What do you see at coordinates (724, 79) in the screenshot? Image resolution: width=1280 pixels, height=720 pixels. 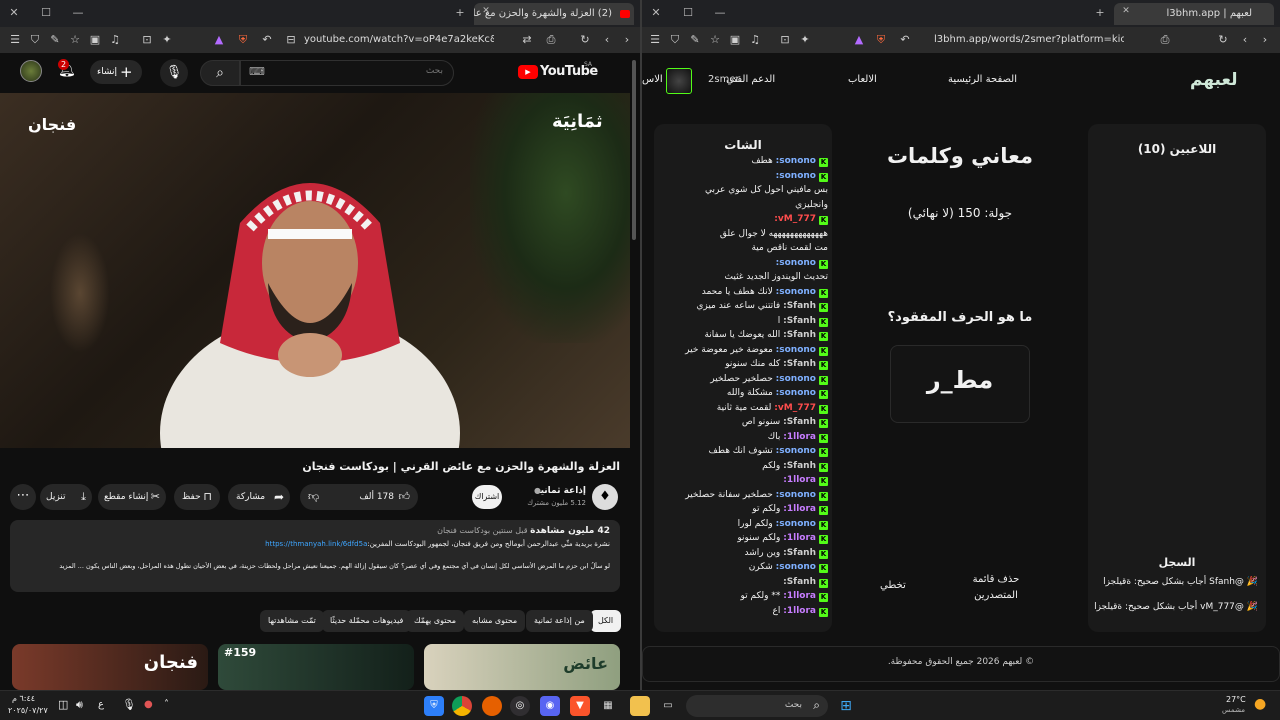 I see `nav-username: 2smer` at bounding box center [724, 79].